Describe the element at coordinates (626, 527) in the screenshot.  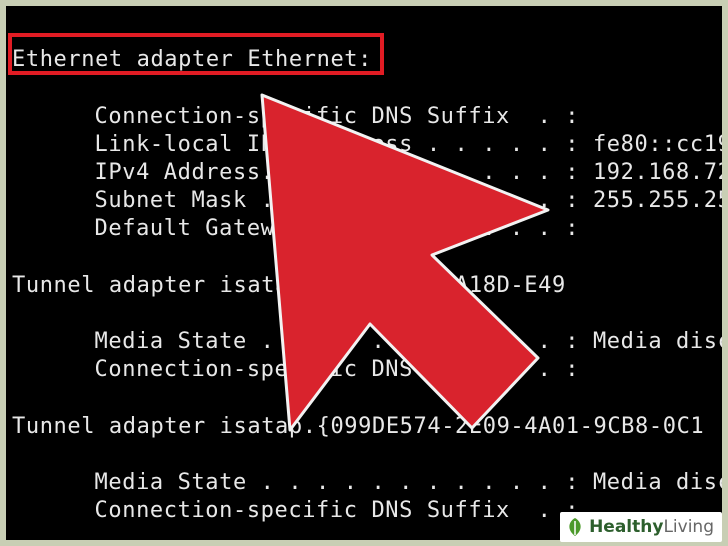
I see `watermark-brand: Healthy` at that location.